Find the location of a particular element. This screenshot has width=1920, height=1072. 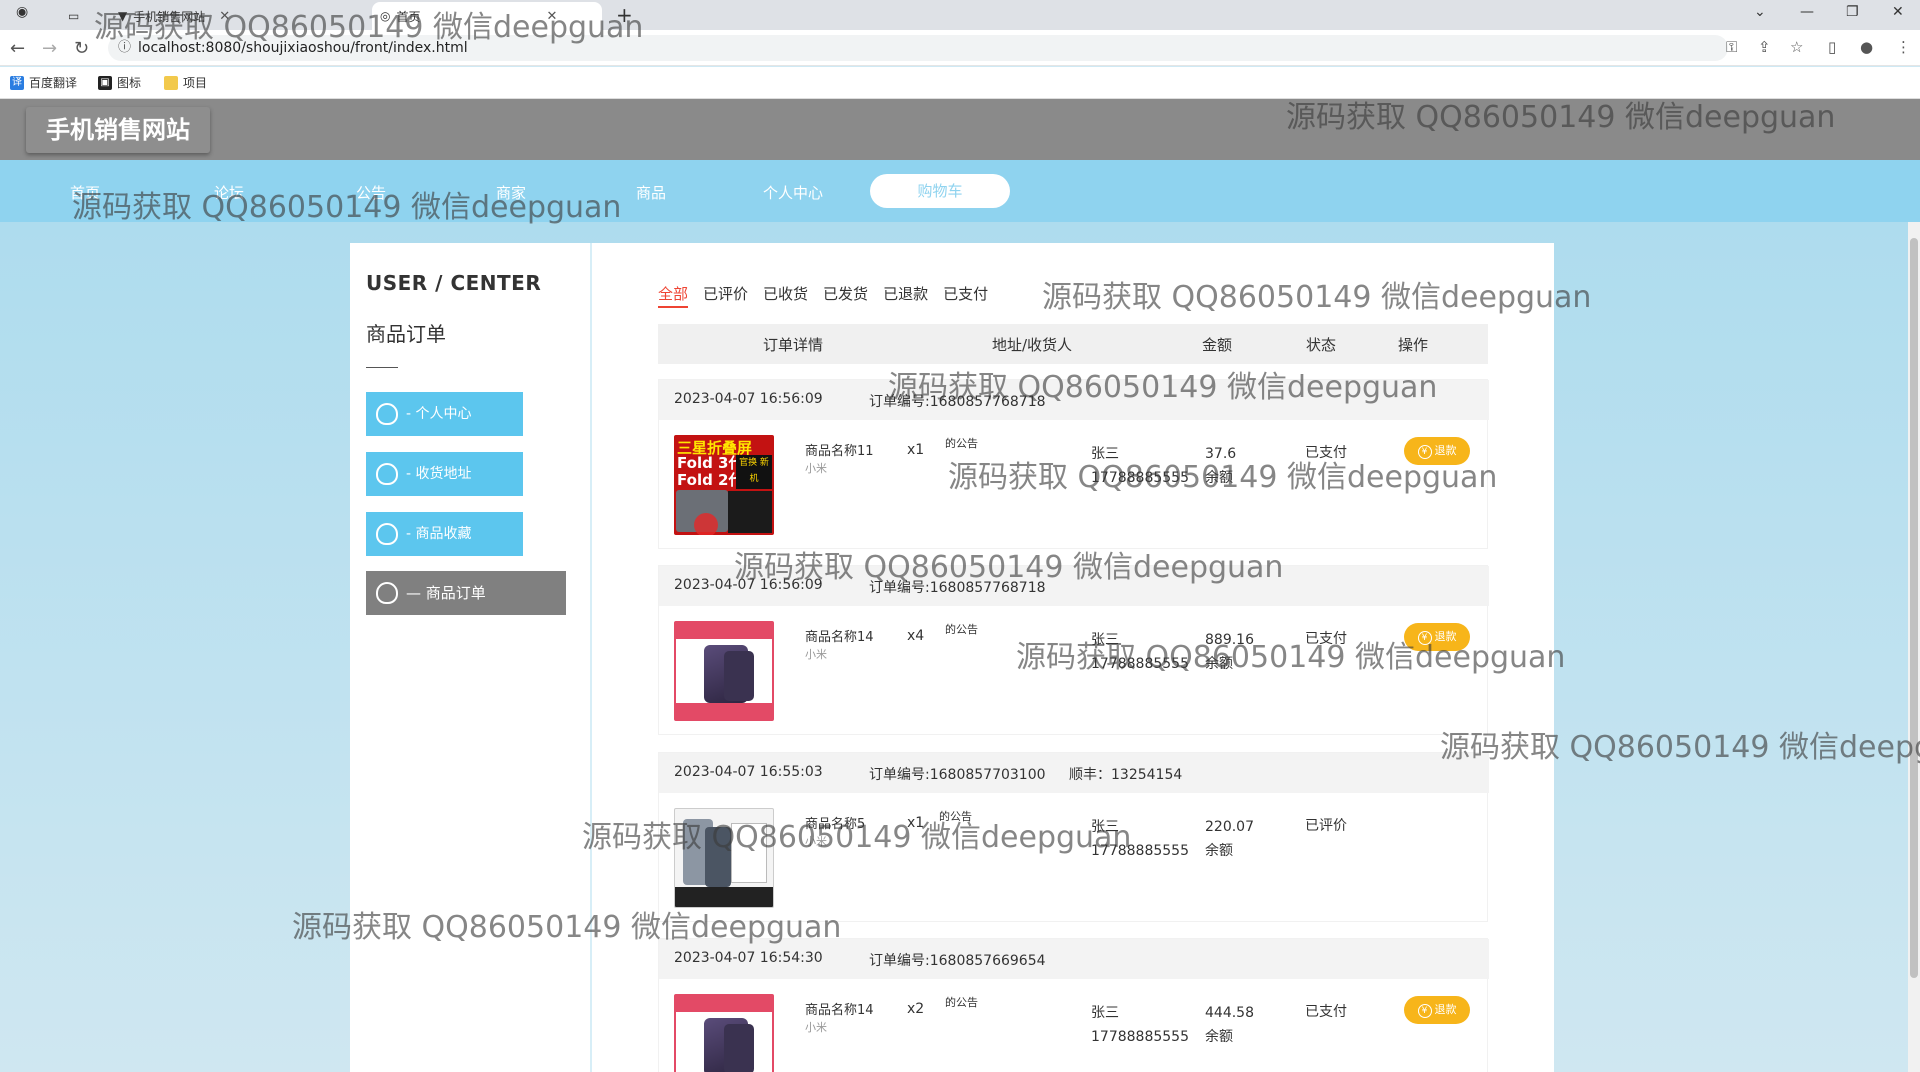

nav-merchant: 商家 is located at coordinates (511, 192).